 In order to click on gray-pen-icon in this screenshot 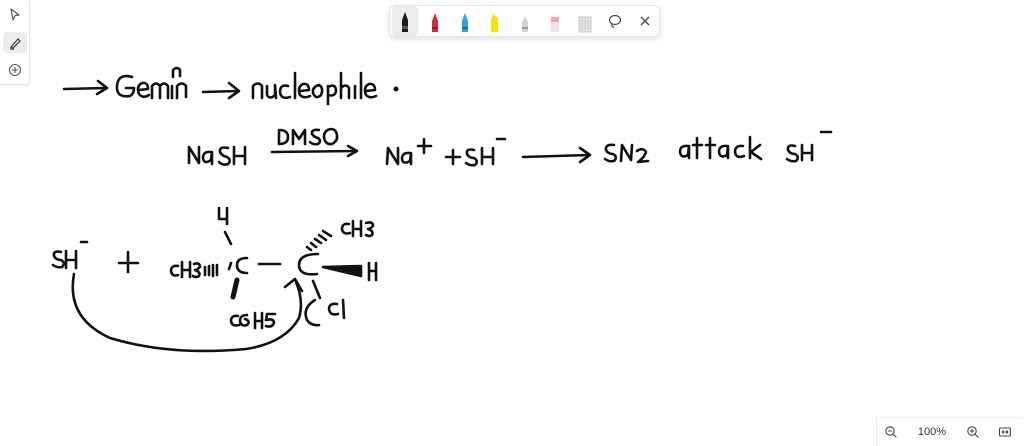, I will do `click(525, 24)`.